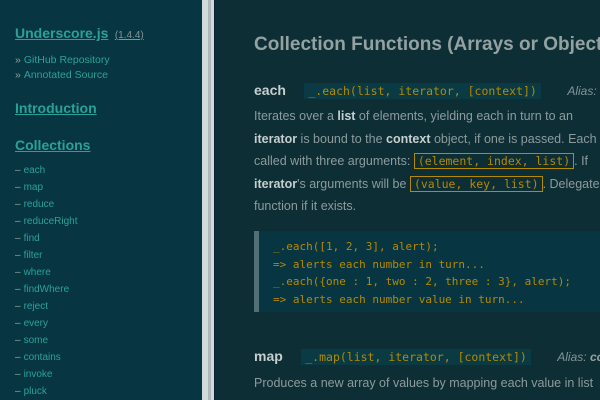  Describe the element at coordinates (33, 187) in the screenshot. I see `sidebar-item-label: map` at that location.